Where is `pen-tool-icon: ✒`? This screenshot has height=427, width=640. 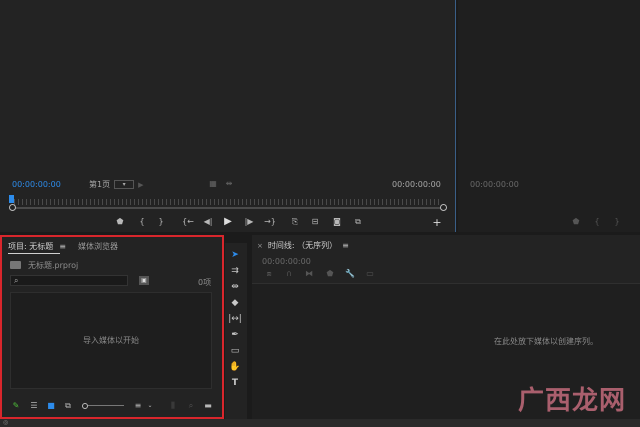 pen-tool-icon: ✒ is located at coordinates (235, 335).